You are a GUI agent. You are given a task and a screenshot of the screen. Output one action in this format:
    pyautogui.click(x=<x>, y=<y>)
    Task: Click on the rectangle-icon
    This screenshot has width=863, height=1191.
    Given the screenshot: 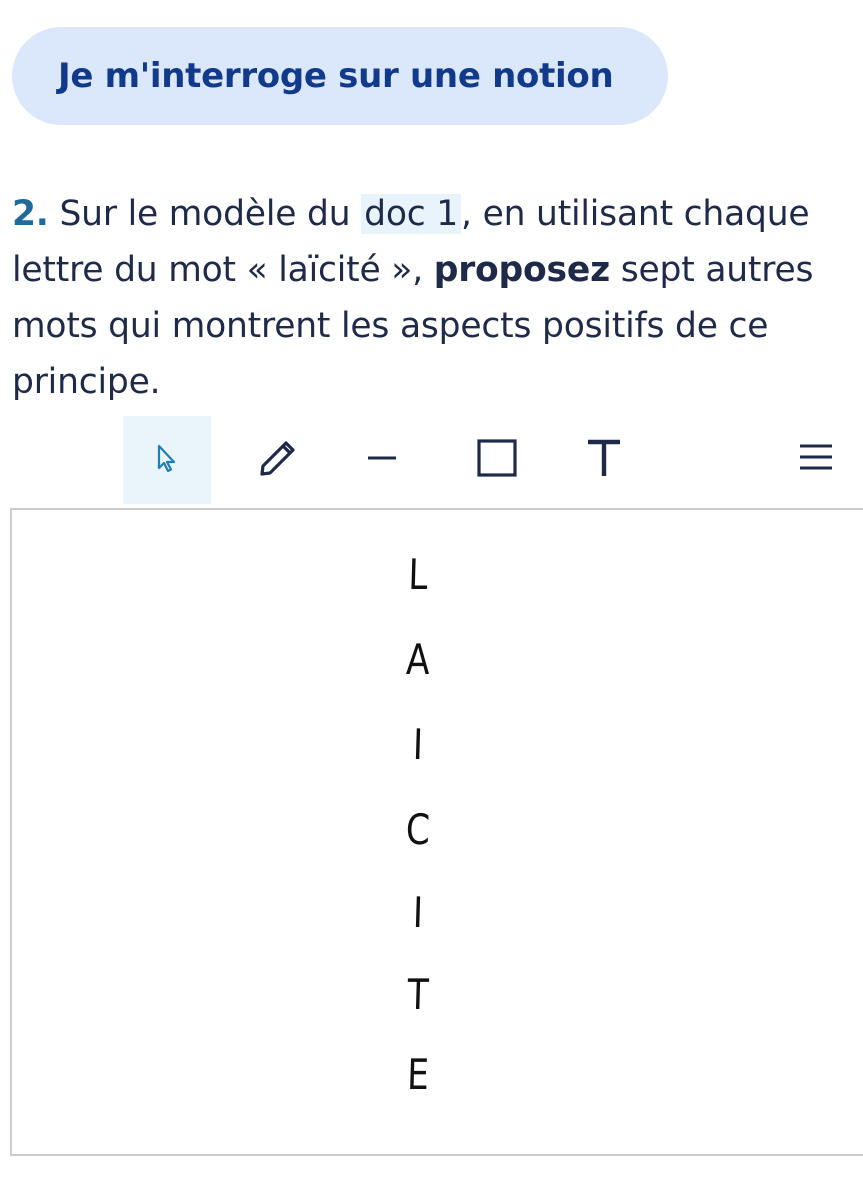 What is the action you would take?
    pyautogui.click(x=497, y=460)
    